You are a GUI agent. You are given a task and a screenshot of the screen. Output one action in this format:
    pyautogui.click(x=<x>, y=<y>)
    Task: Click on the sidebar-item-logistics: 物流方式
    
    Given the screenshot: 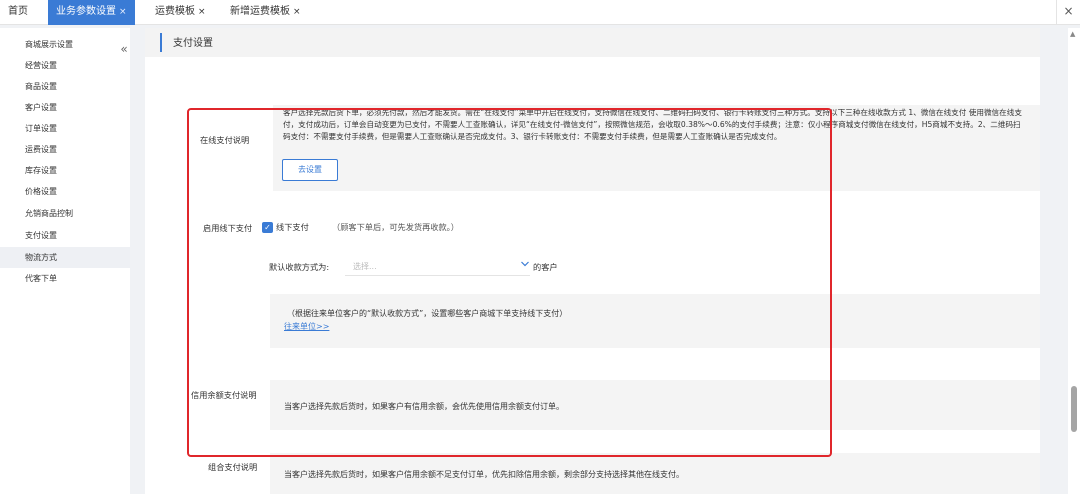 What is the action you would take?
    pyautogui.click(x=65, y=257)
    